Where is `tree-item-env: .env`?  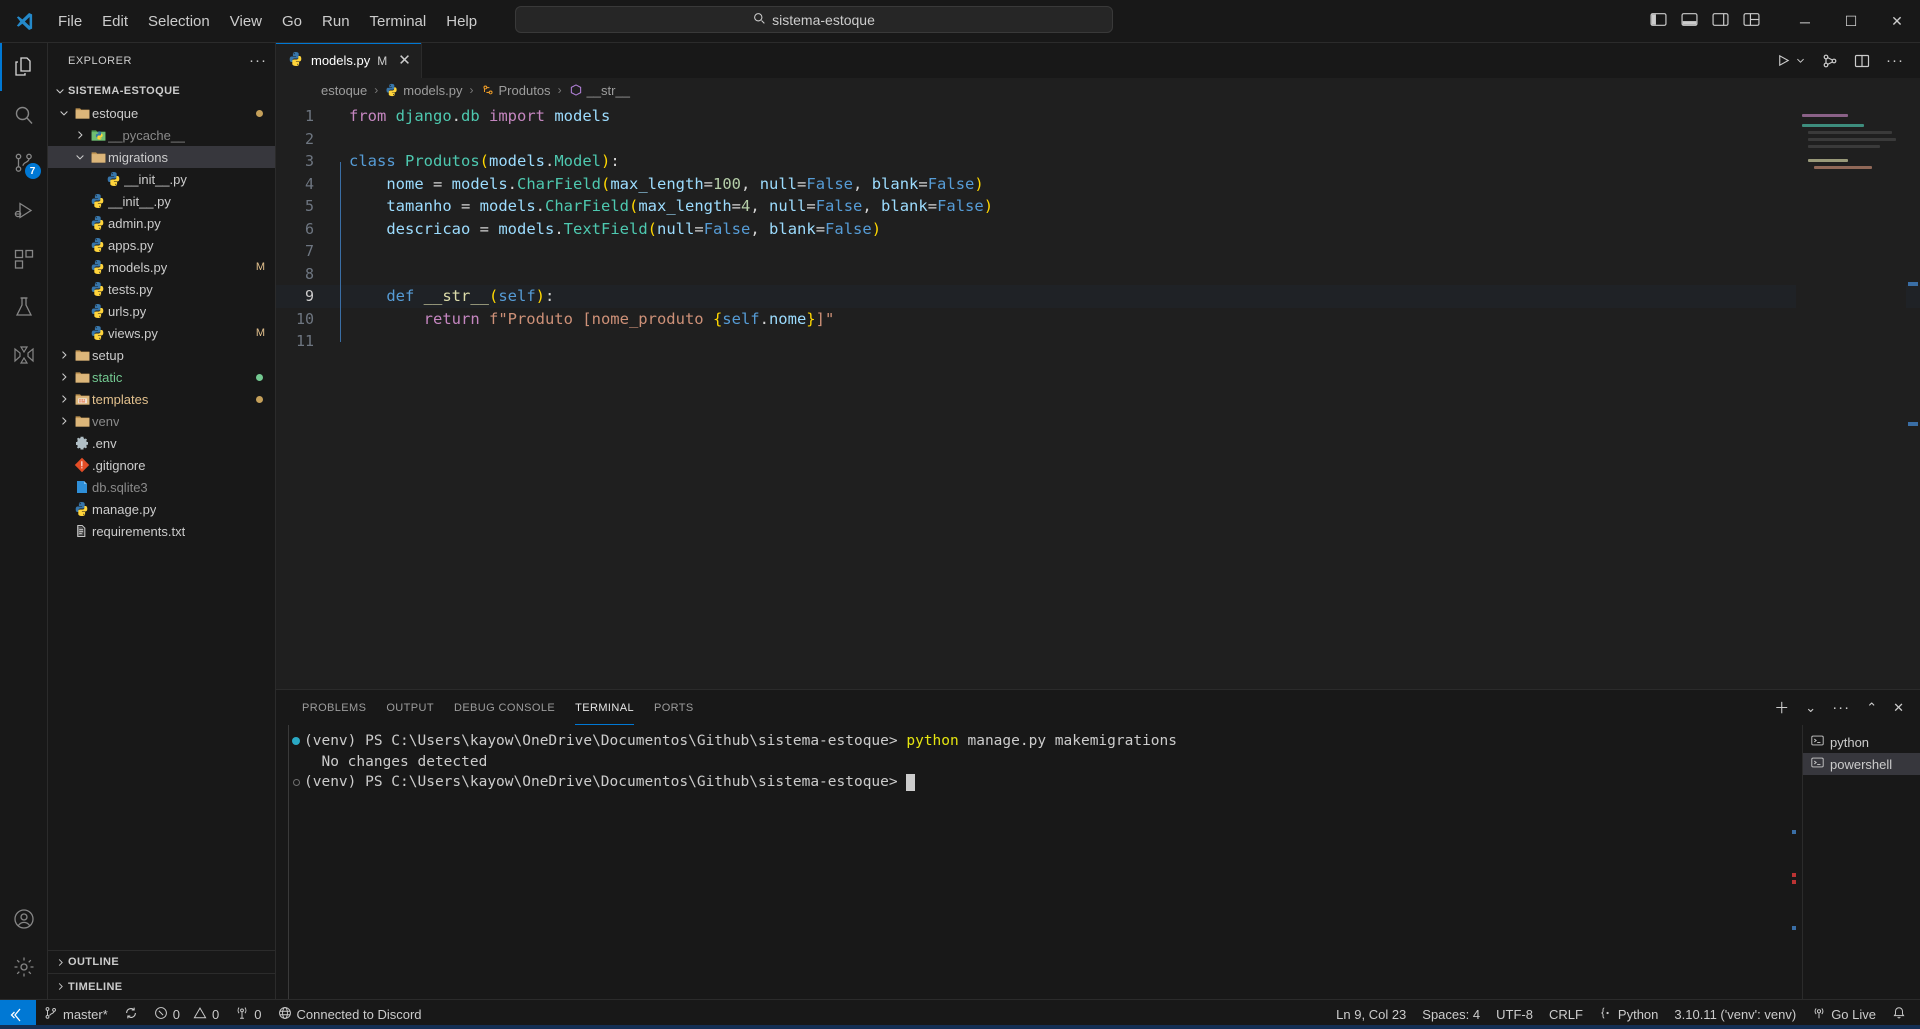 tree-item-env: .env is located at coordinates (161, 443).